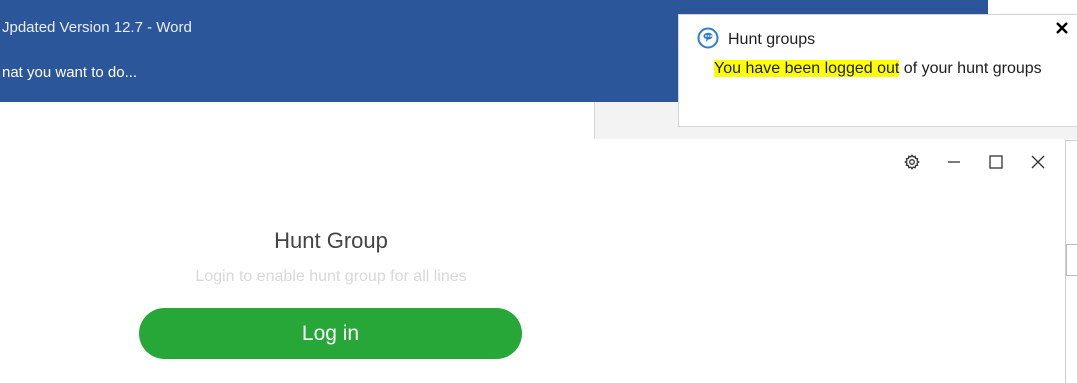 The image size is (1077, 383). What do you see at coordinates (331, 276) in the screenshot?
I see `hunt-group-subtitle: Login to enable hunt group for all lines` at bounding box center [331, 276].